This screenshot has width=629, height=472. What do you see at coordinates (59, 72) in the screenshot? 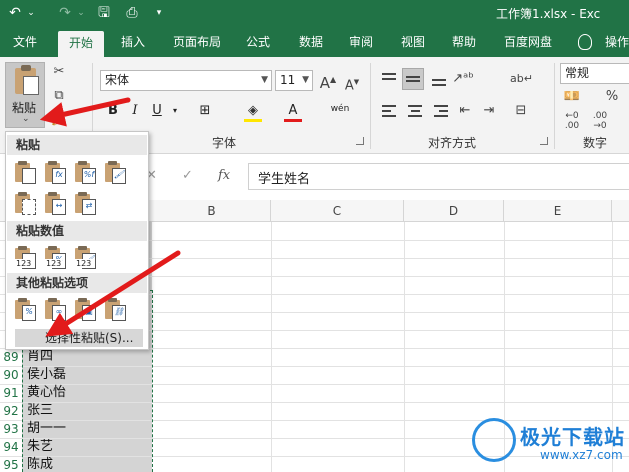
I see `cut-icon: ✂` at bounding box center [59, 72].